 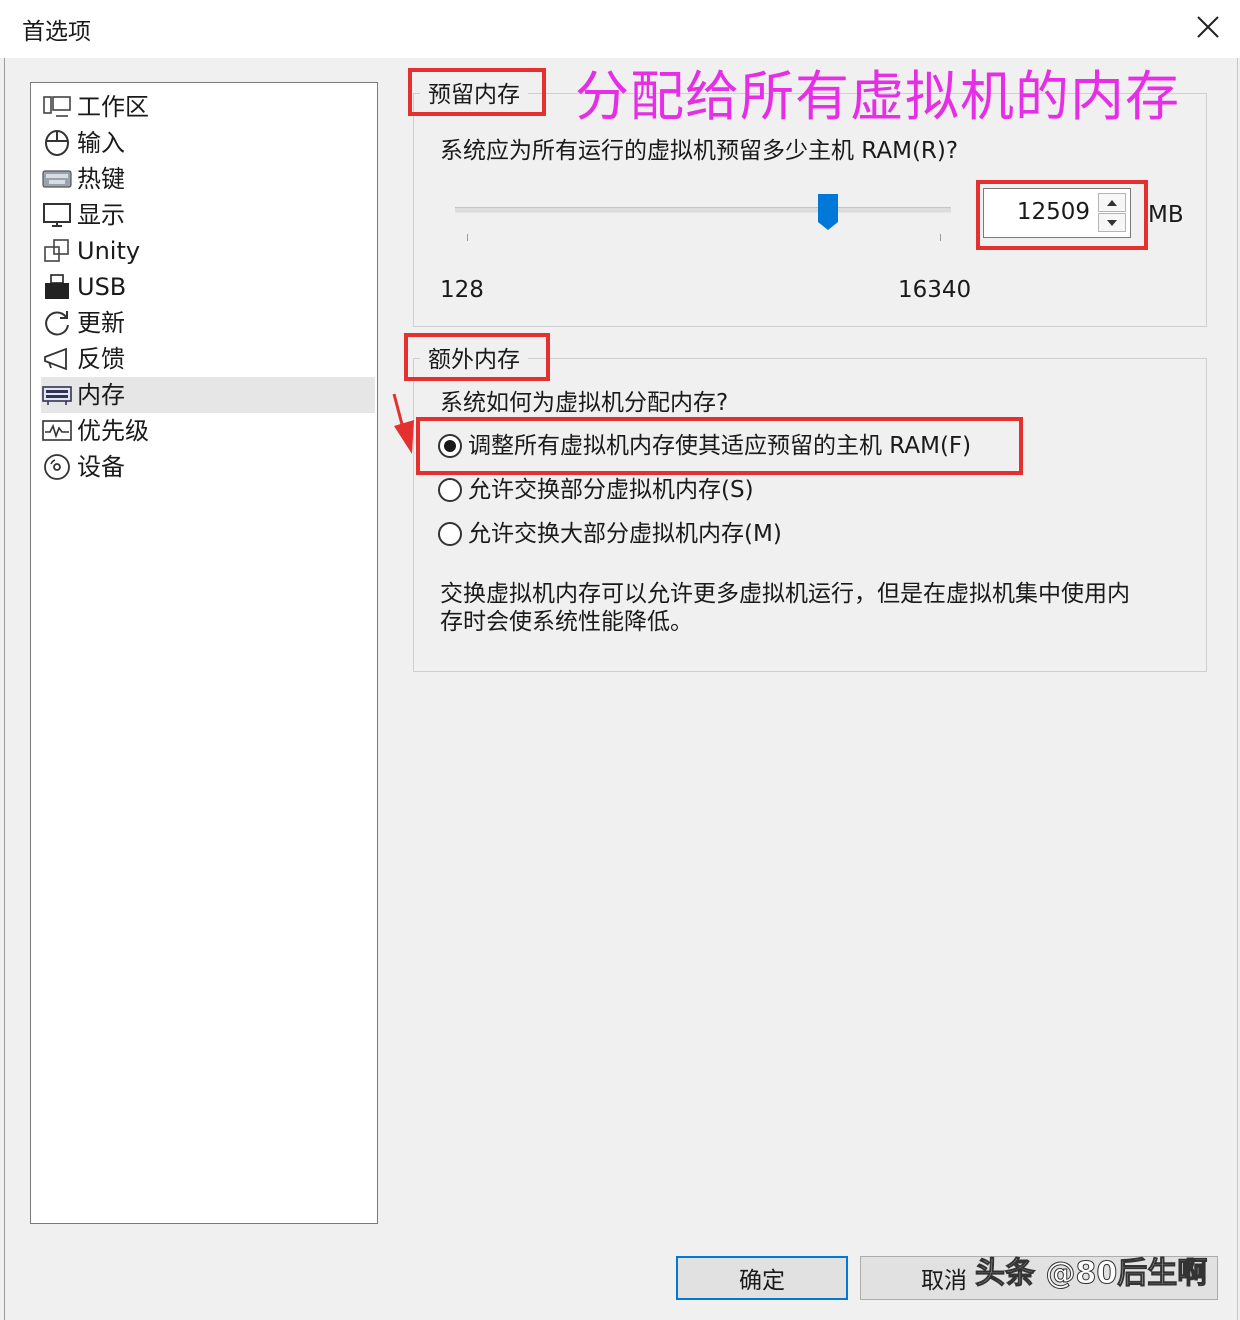 I want to click on extra-memory-legend: 额外内存, so click(x=474, y=360).